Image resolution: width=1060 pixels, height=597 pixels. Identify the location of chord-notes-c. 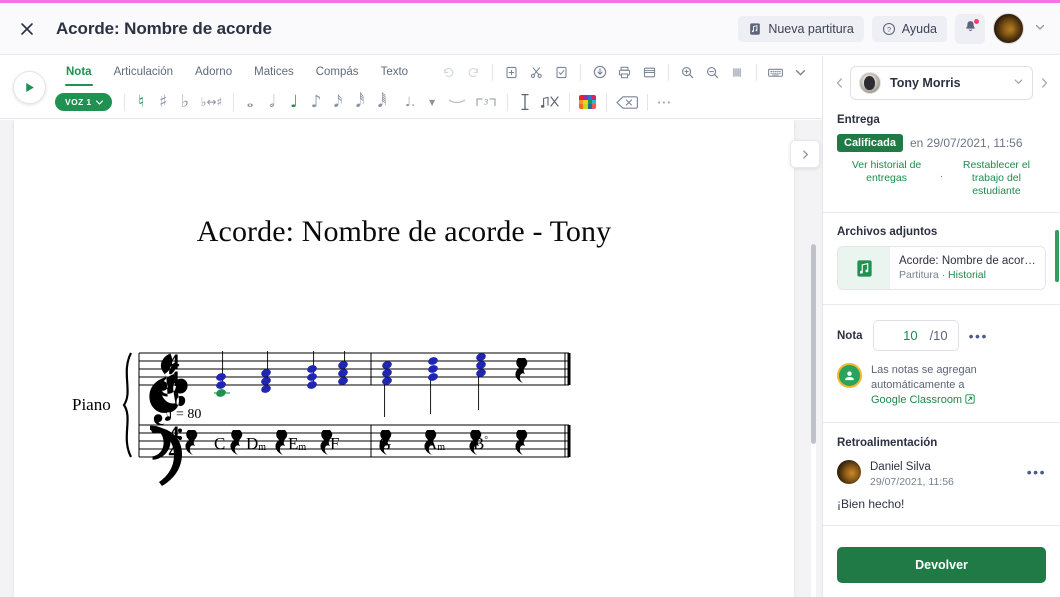
(222, 374).